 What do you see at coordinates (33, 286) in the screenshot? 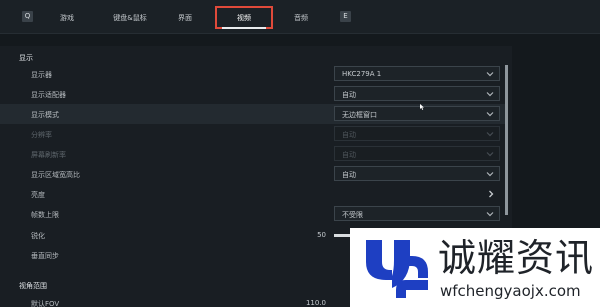
I see `section-title-fov: 视角范围` at bounding box center [33, 286].